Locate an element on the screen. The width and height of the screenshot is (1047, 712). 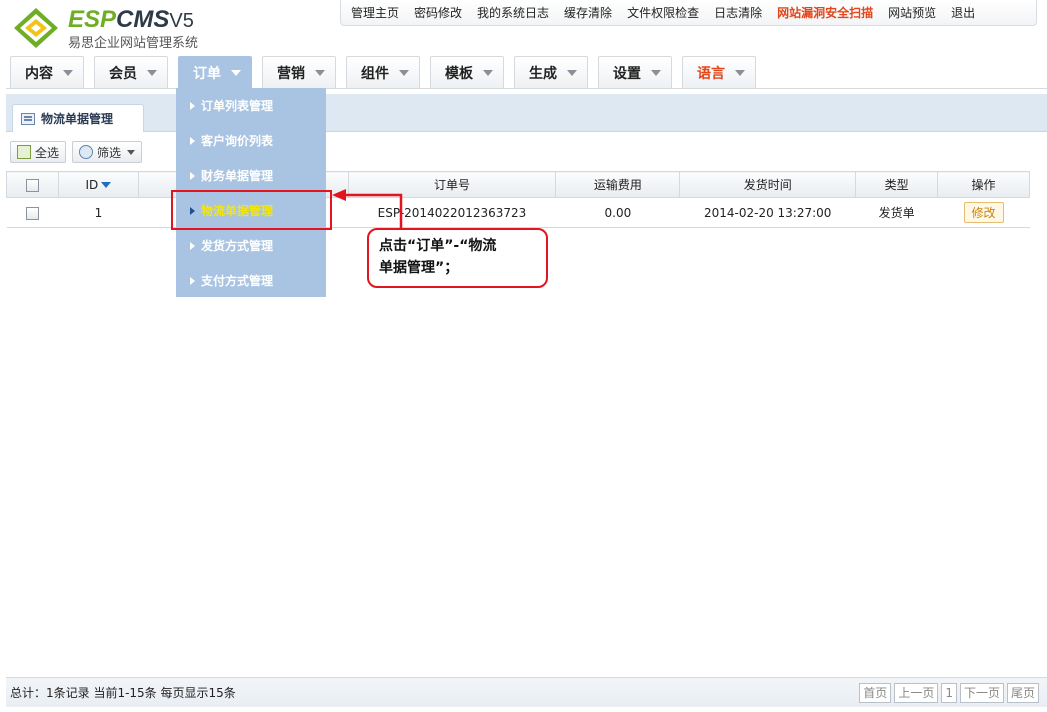
header-checkbox-cell is located at coordinates (32, 184).